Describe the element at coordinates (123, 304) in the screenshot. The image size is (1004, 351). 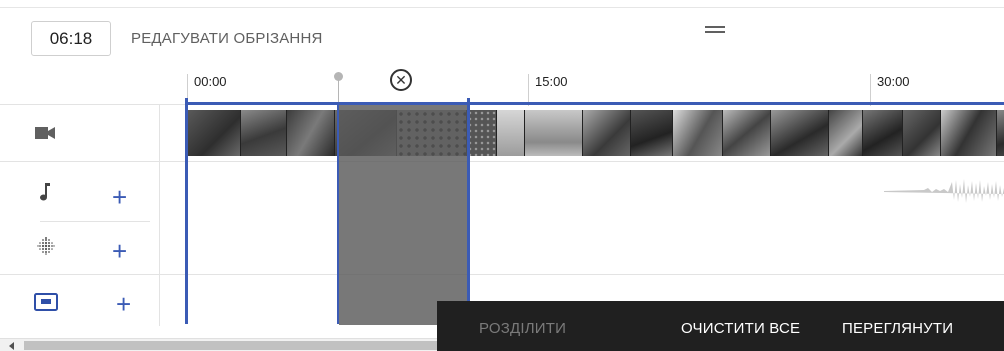
I see `add-end-screen-button: +` at that location.